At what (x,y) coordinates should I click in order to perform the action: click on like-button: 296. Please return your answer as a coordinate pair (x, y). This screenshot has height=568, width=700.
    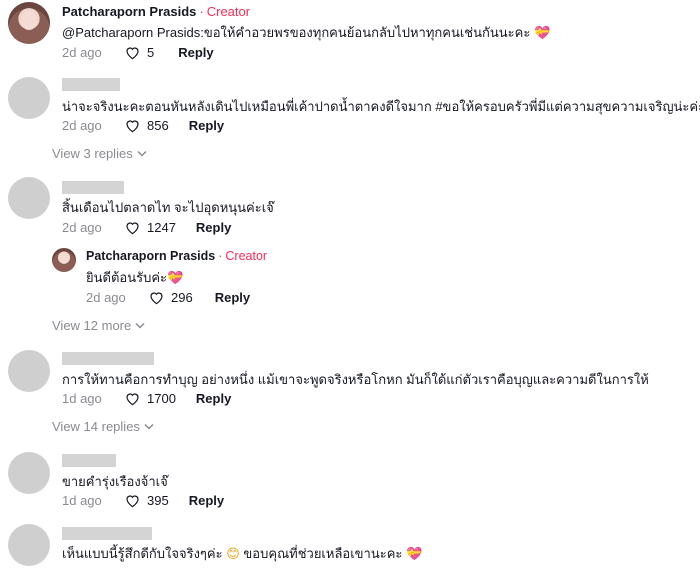
    Looking at the image, I should click on (170, 297).